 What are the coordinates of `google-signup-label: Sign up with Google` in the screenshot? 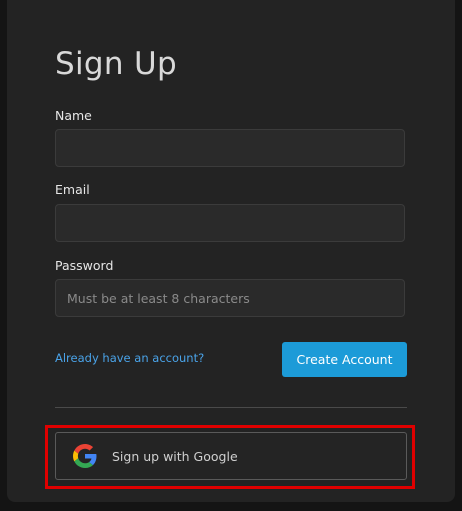 It's located at (175, 456).